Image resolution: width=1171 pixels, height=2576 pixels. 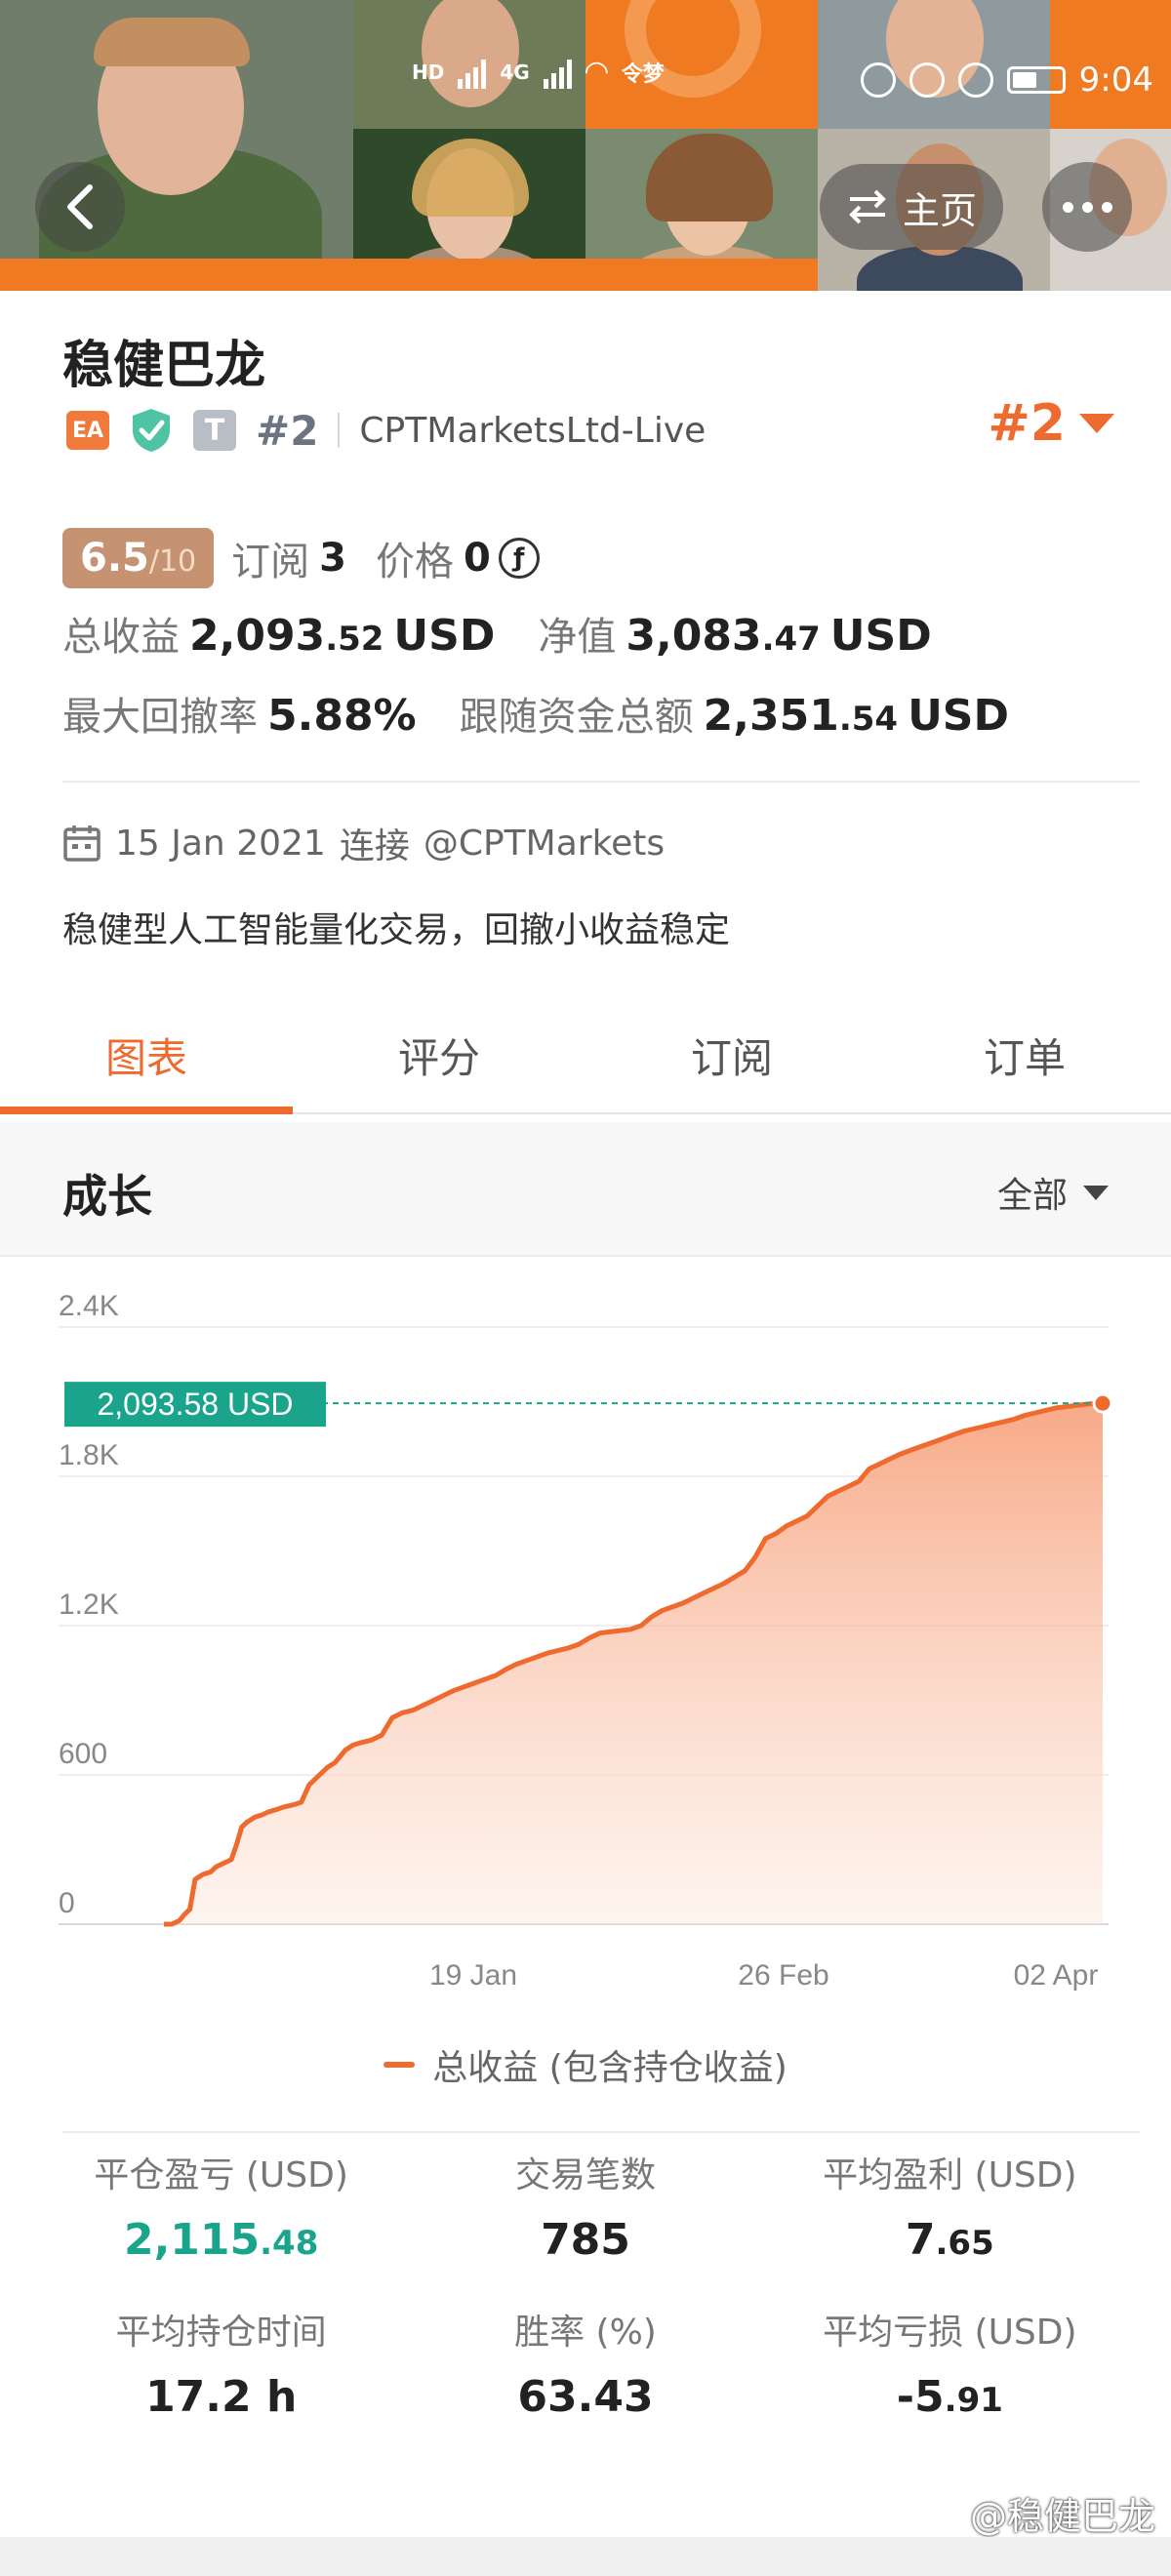 I want to click on badge-row: EA T #2 CPTMarketsLtd-Live, so click(x=386, y=430).